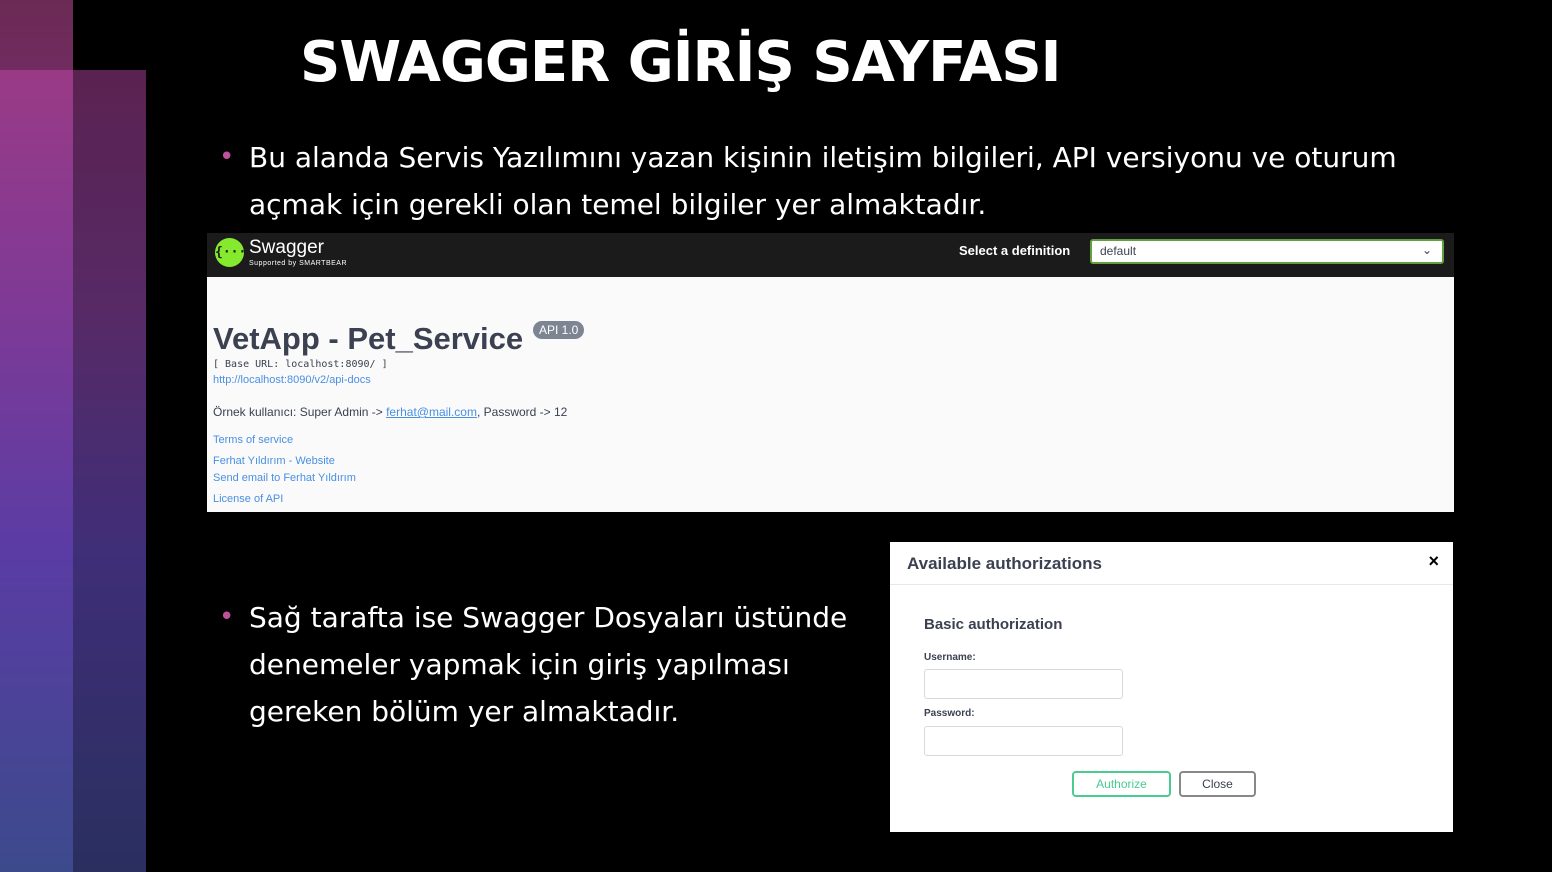 This screenshot has width=1552, height=872. Describe the element at coordinates (300, 412) in the screenshot. I see `description-prefix: Örnek kullanıcı: Super Admin ->` at that location.